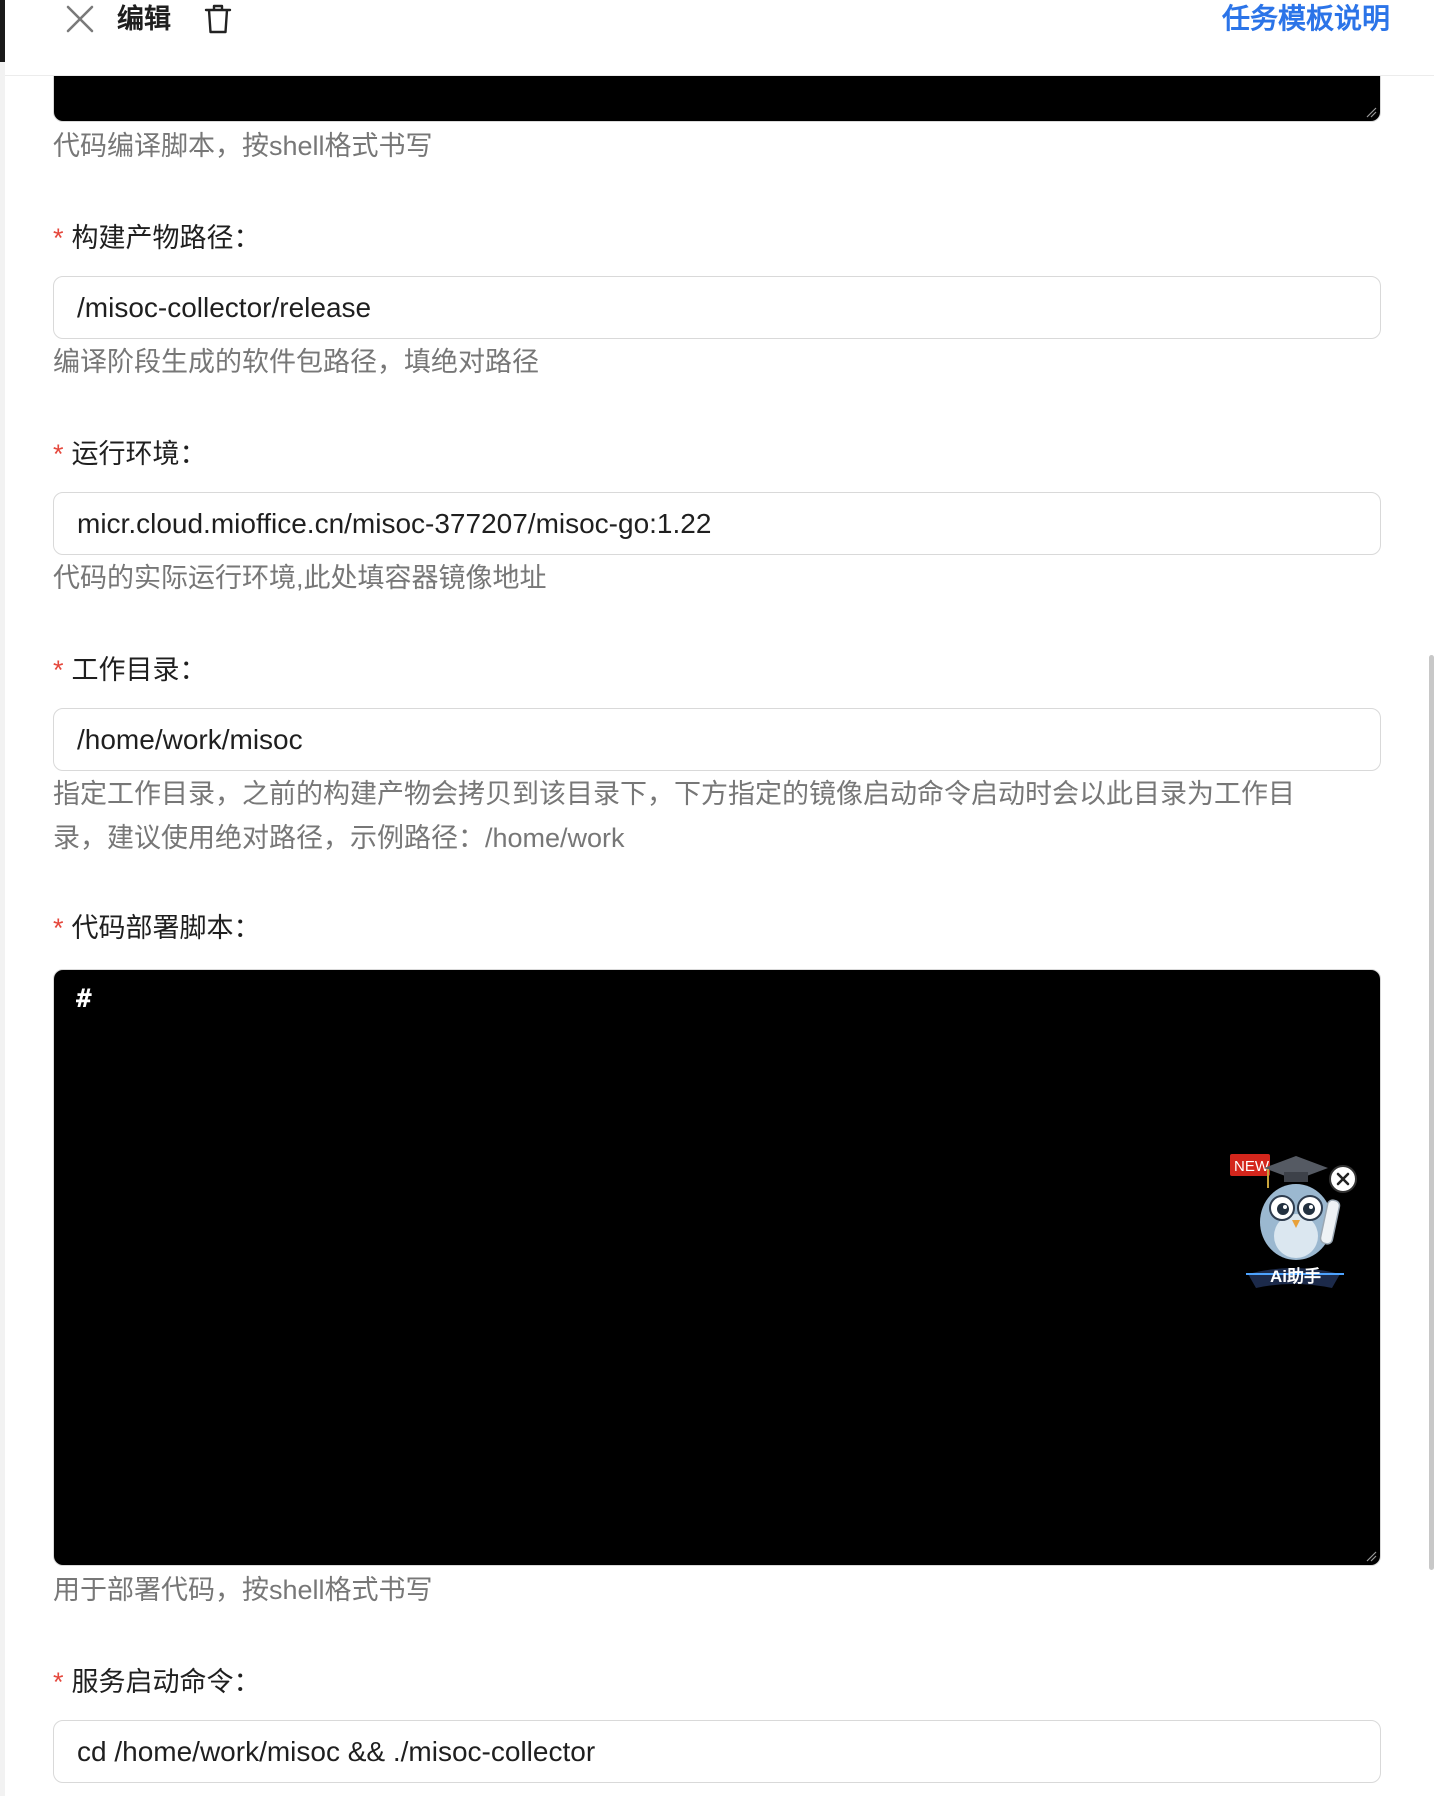 The height and width of the screenshot is (1796, 1434). I want to click on delete-button, so click(218, 19).